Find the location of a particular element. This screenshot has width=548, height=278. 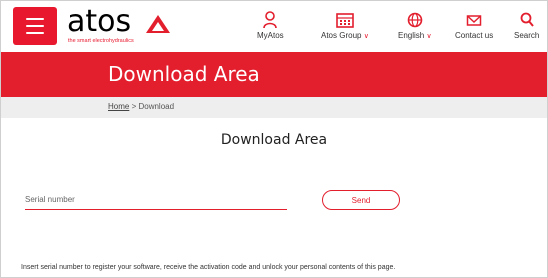

breadcrumb: Home > Download is located at coordinates (141, 106).